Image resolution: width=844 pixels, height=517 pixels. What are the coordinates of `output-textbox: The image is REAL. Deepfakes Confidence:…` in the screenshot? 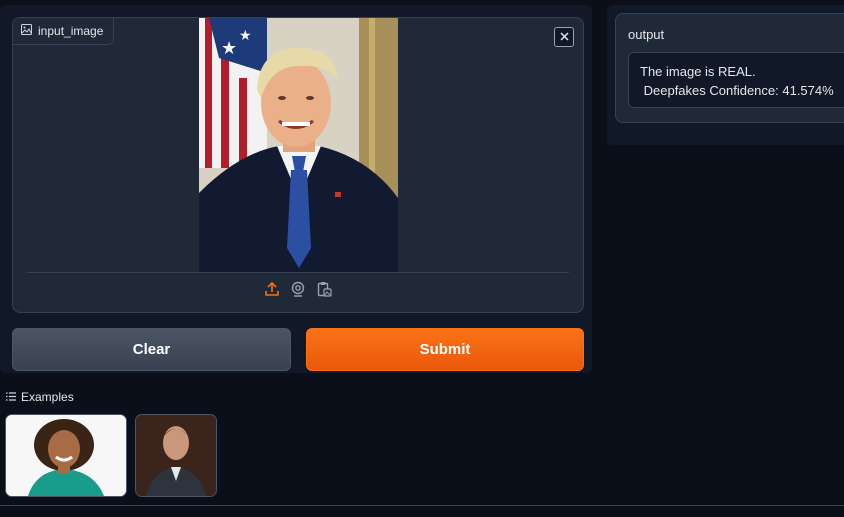 It's located at (736, 80).